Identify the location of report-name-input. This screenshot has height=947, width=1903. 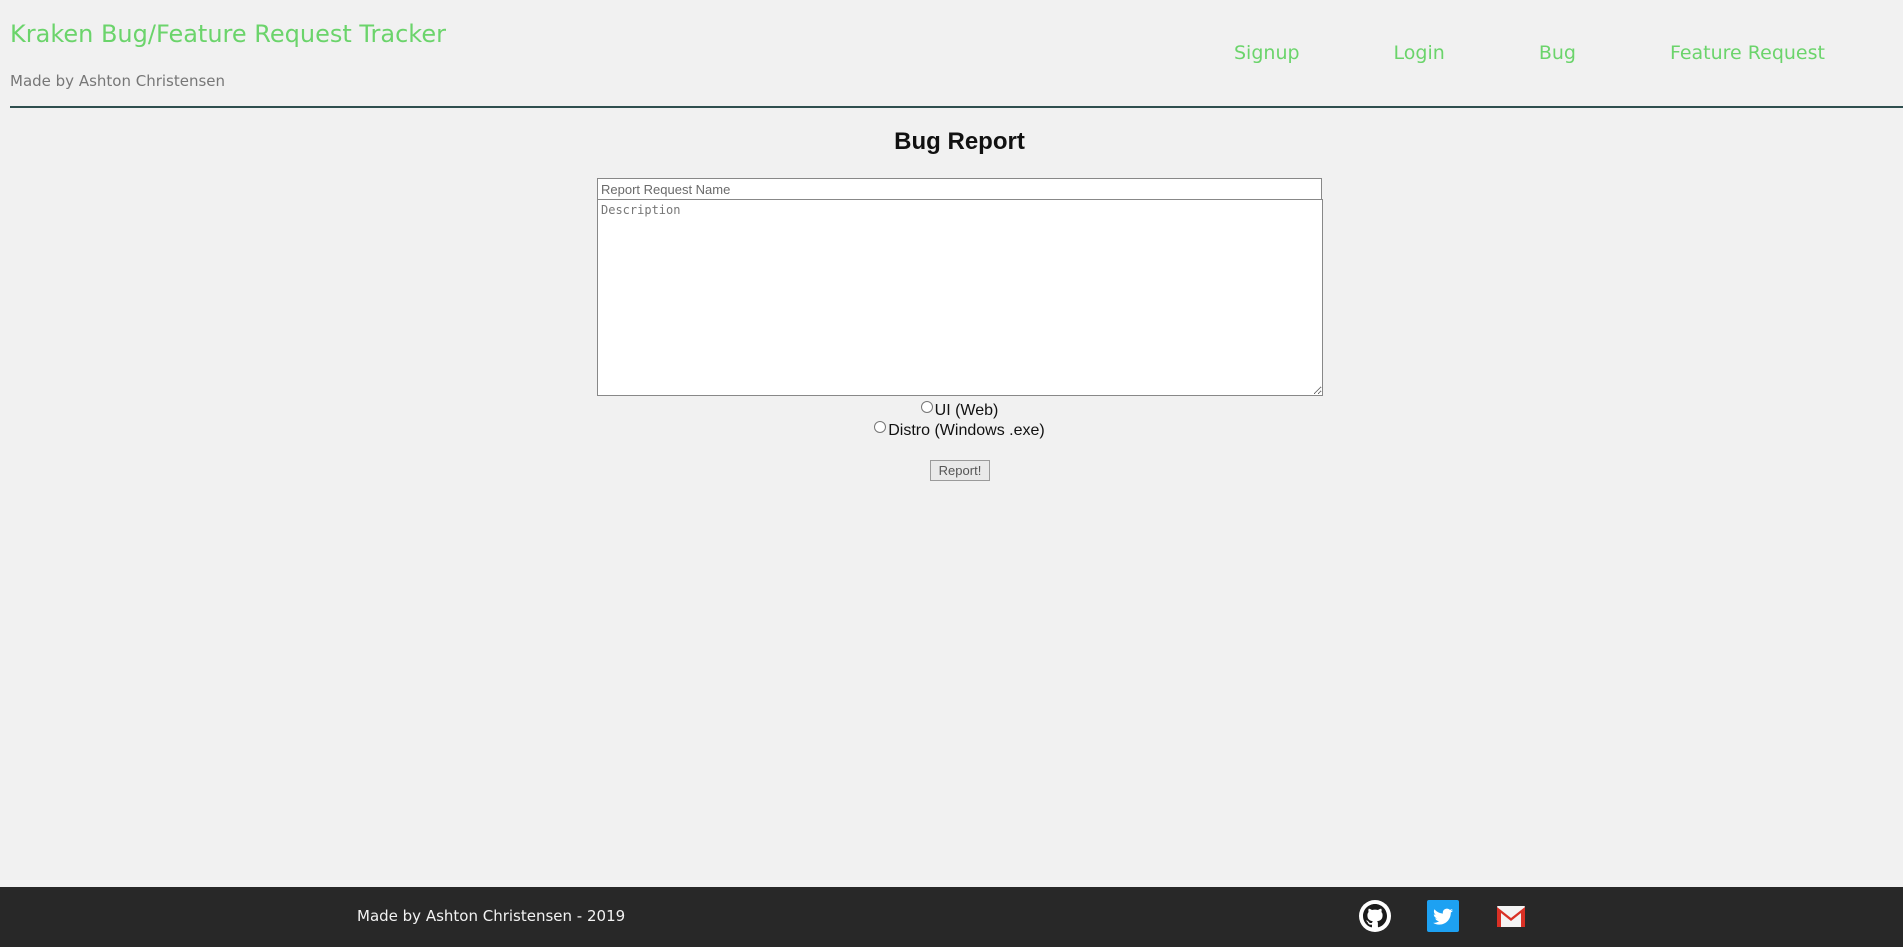
(959, 189).